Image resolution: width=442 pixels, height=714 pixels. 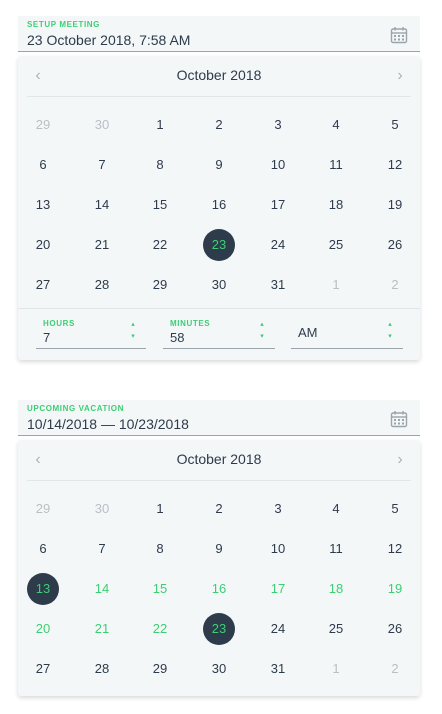 I want to click on upcoming-vacation-value: 10/14/2018 — 10/23/2018, so click(x=108, y=424).